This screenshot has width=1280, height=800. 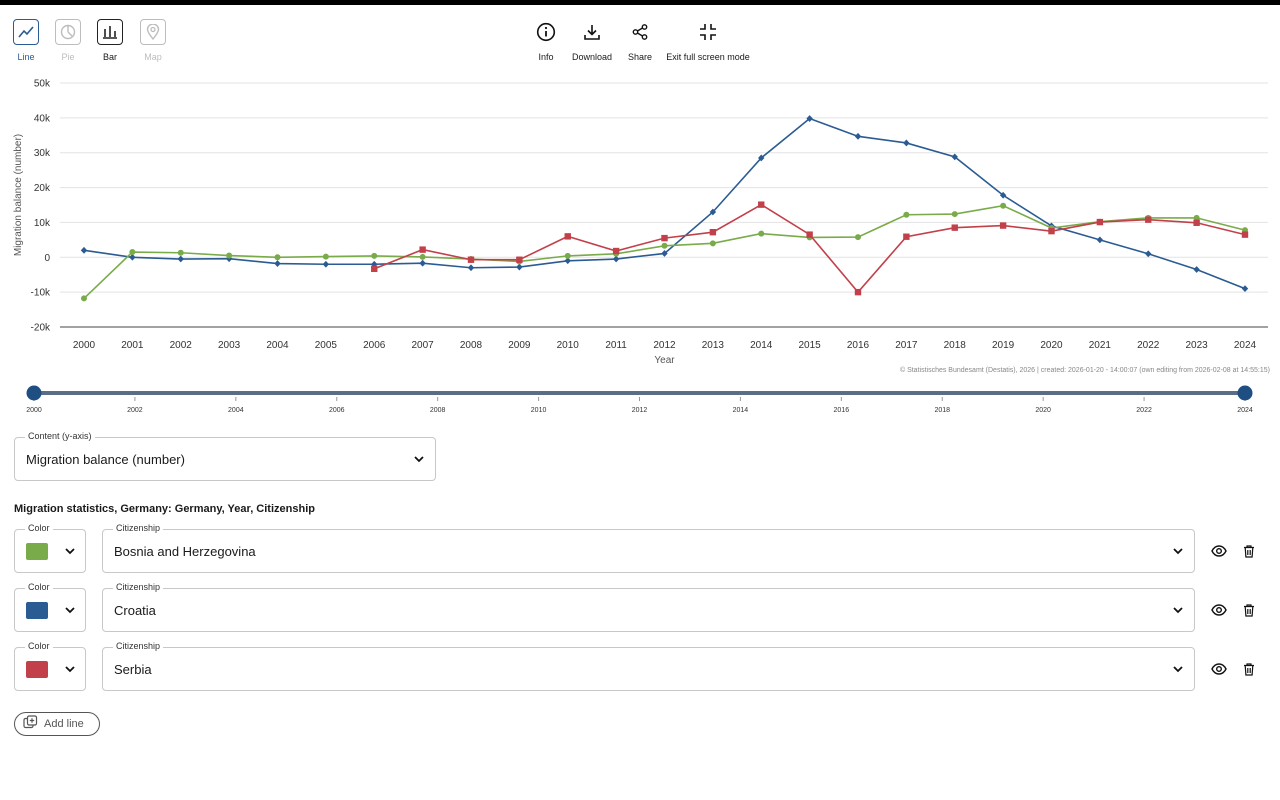 I want to click on x-tick-label: 2012, so click(x=664, y=345).